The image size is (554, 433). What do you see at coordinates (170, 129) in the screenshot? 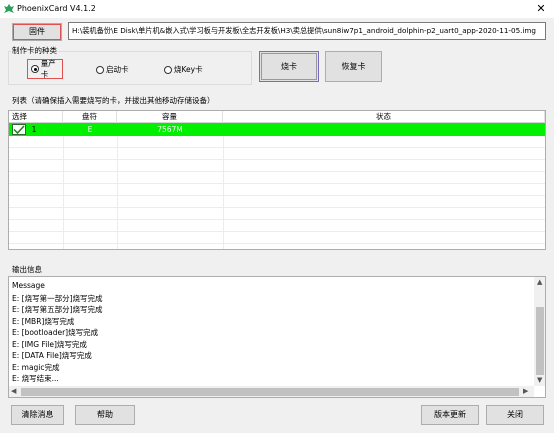
I see `row-capacity: 7567M` at bounding box center [170, 129].